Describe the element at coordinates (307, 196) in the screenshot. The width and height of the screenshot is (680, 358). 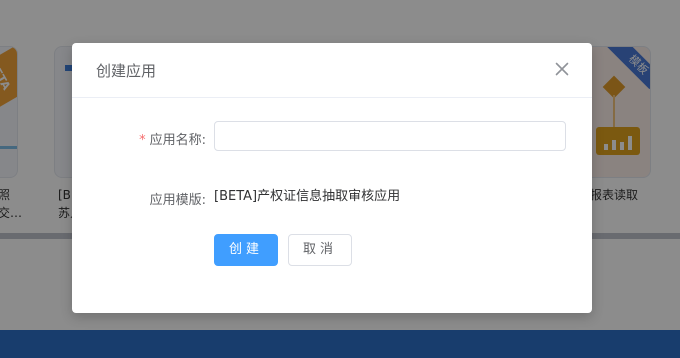
I see `app-template-value: [BETA]产权证信息抽取审核应用` at that location.